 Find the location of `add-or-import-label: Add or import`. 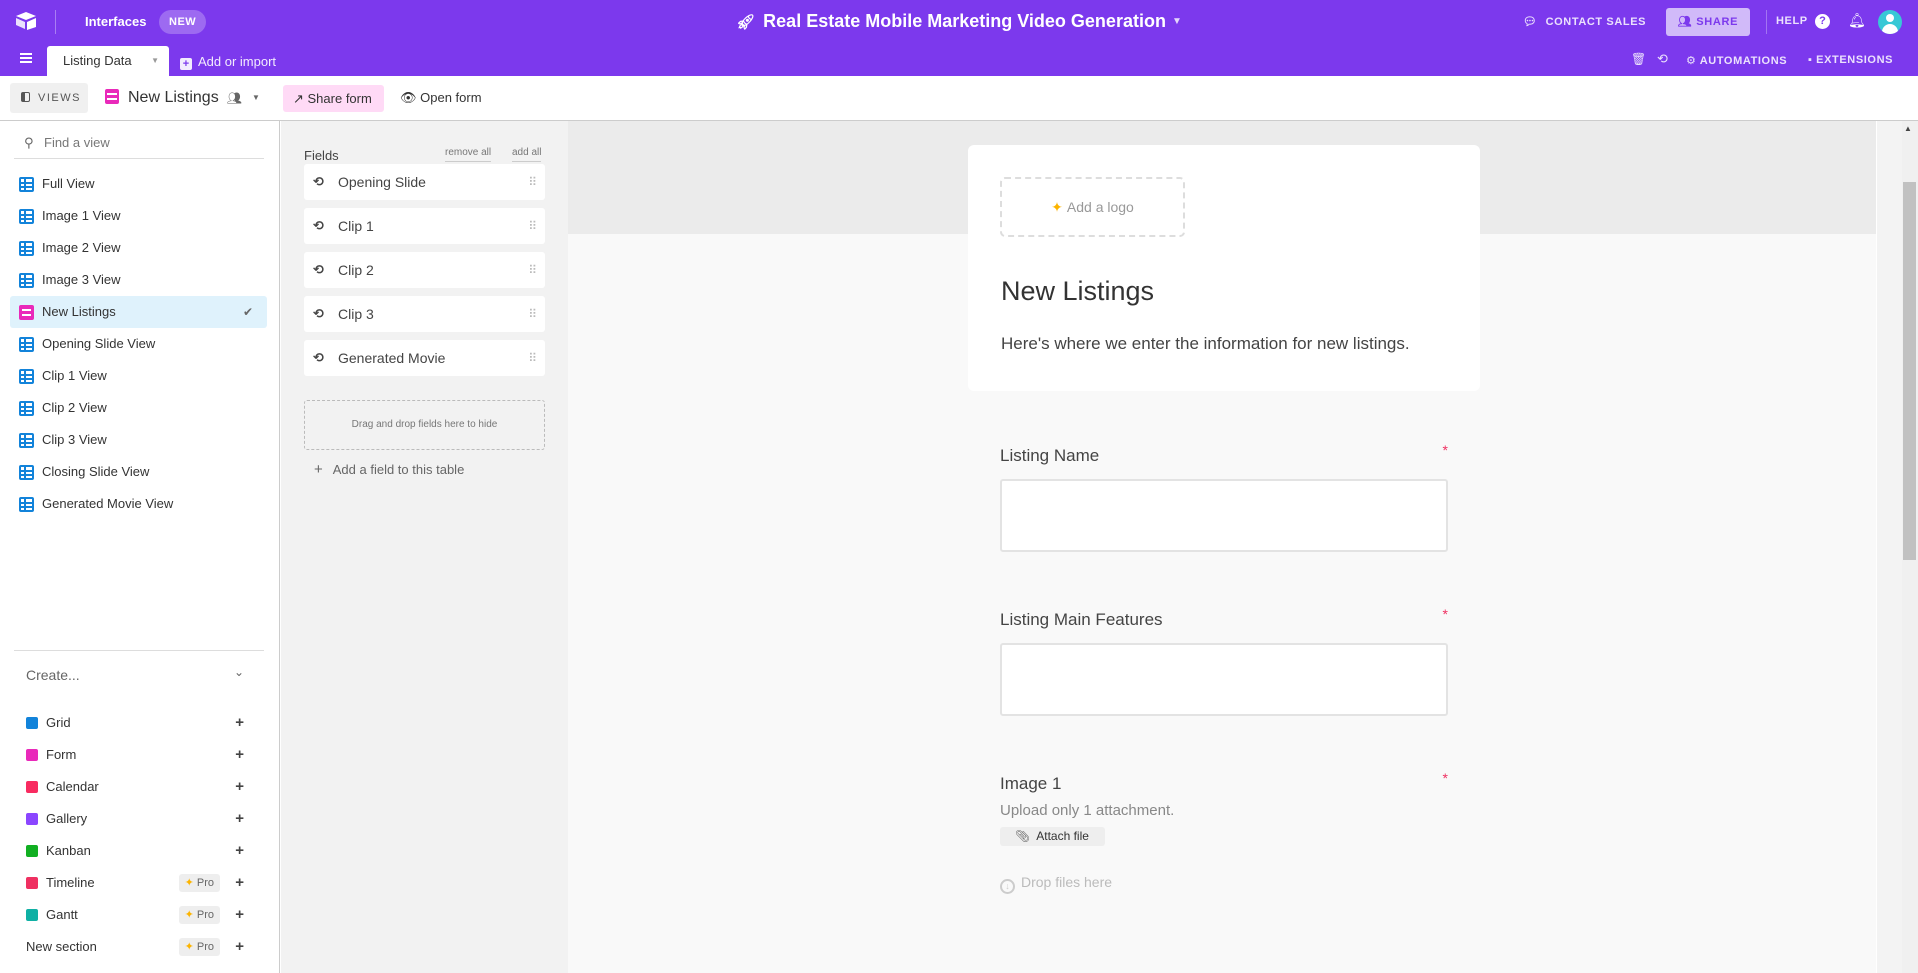

add-or-import-label: Add or import is located at coordinates (237, 61).